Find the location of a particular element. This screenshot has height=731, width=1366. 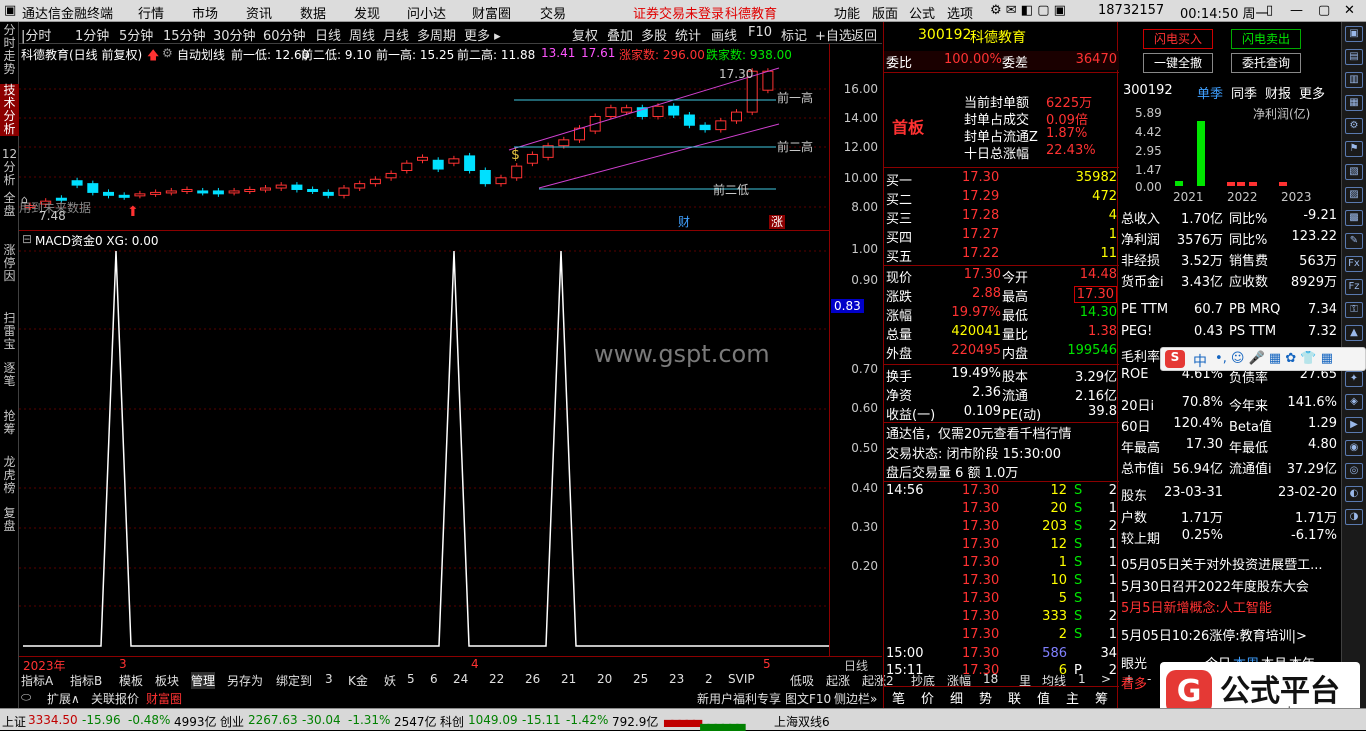

eye-tab-0: 眼光 is located at coordinates (1134, 662).